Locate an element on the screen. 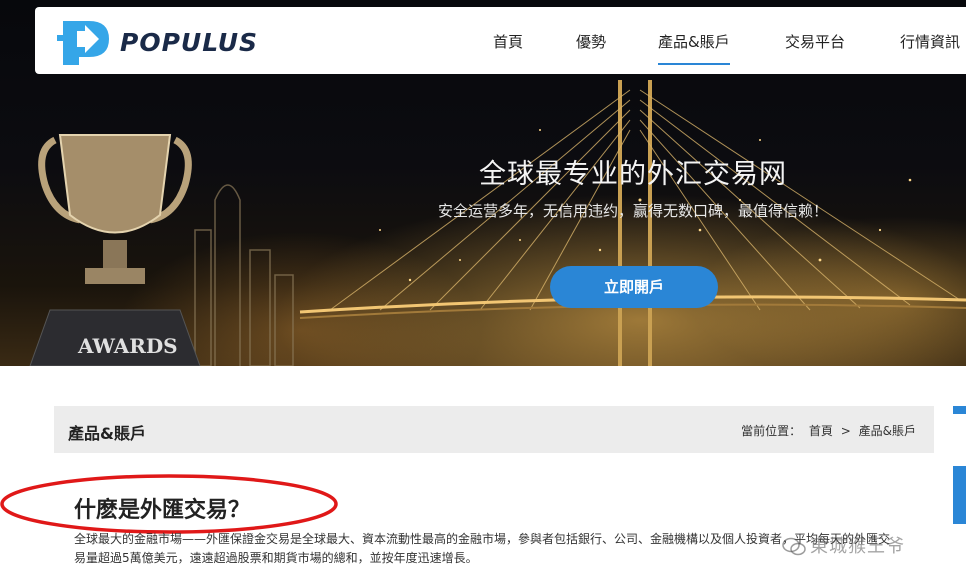  article-title: 什麽是外匯交易？ is located at coordinates (162, 510).